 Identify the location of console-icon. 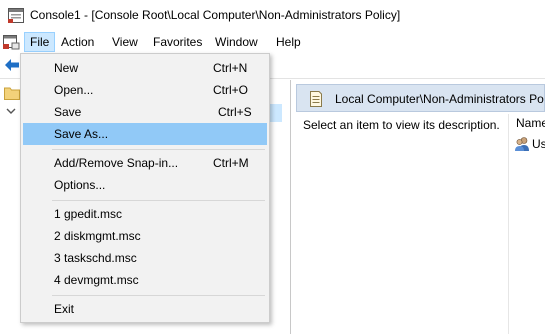
(16, 15).